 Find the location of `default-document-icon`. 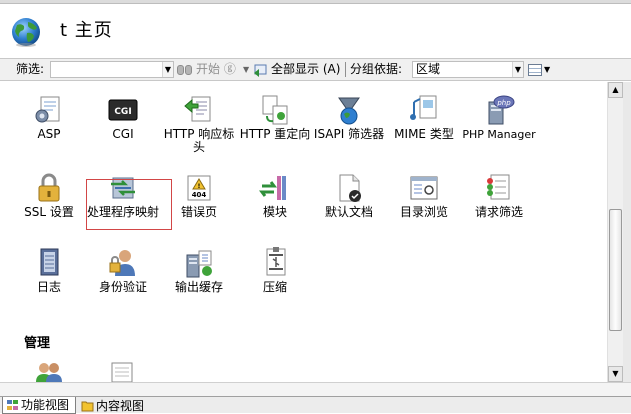

default-document-icon is located at coordinates (350, 188).